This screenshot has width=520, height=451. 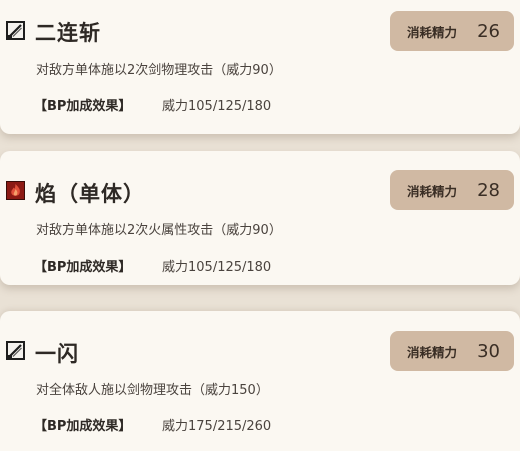 I want to click on sp-cost-badge: 消耗精力 28, so click(x=452, y=190).